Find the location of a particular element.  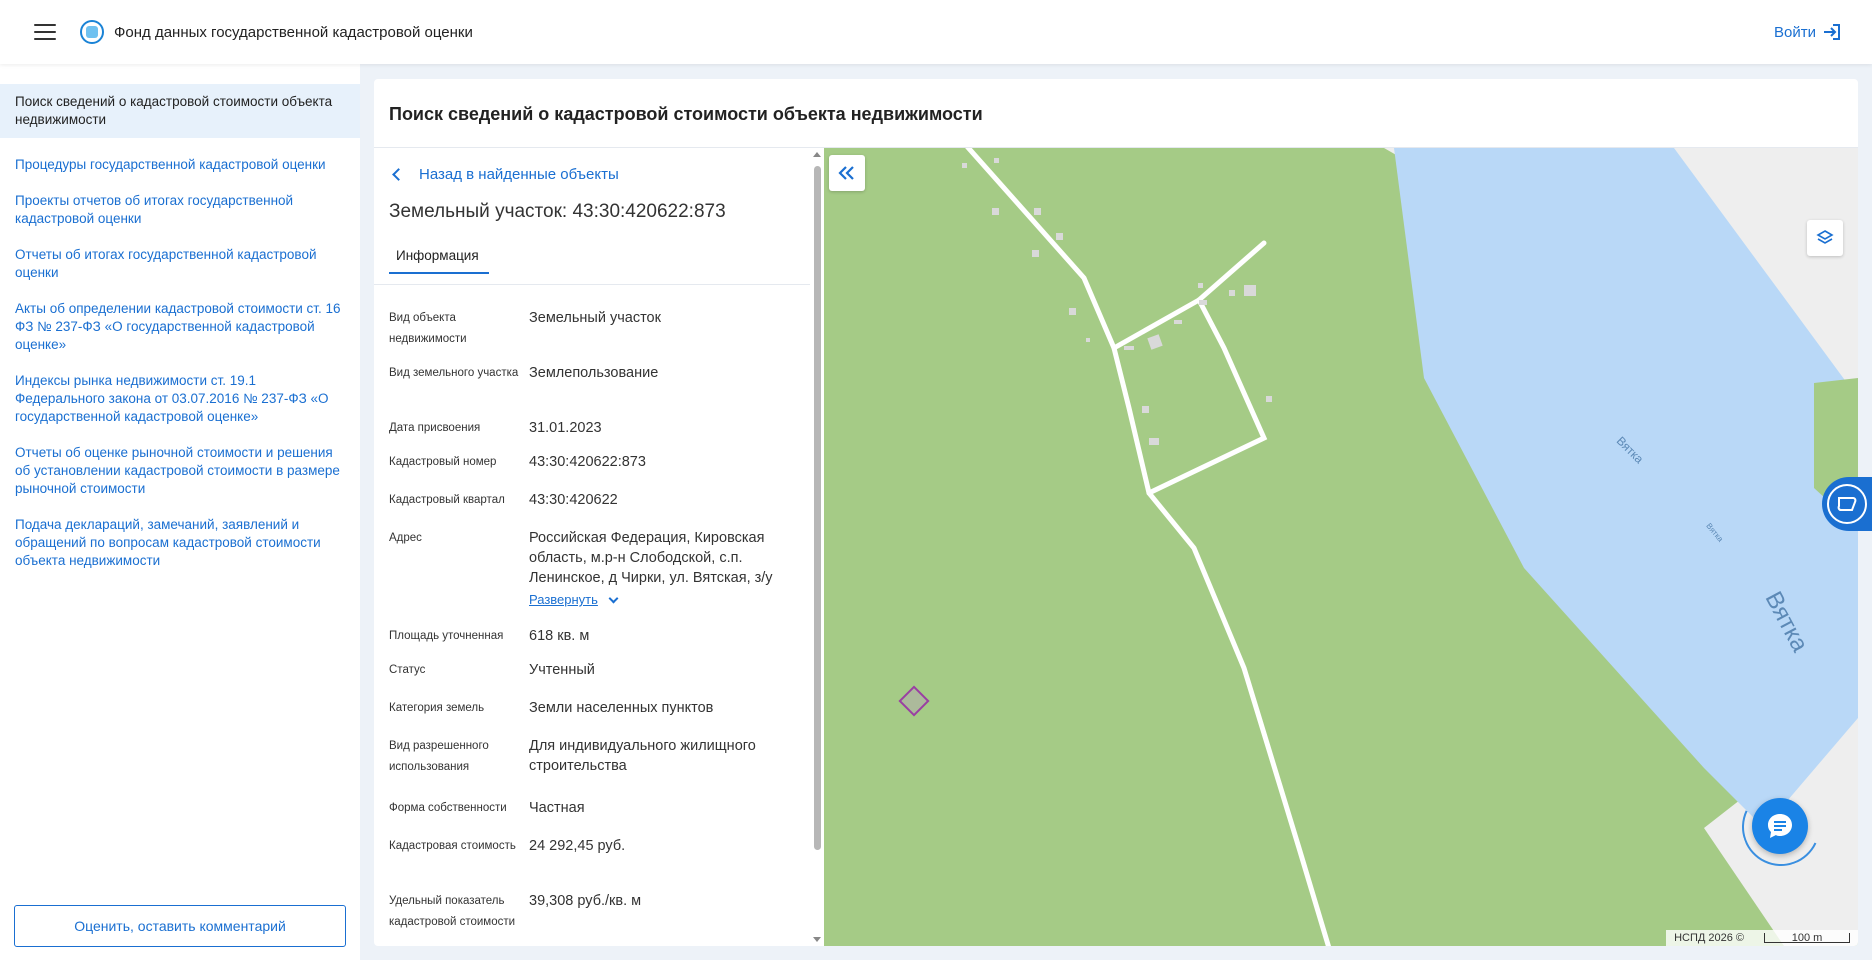

chevron-down-icon is located at coordinates (613, 598).